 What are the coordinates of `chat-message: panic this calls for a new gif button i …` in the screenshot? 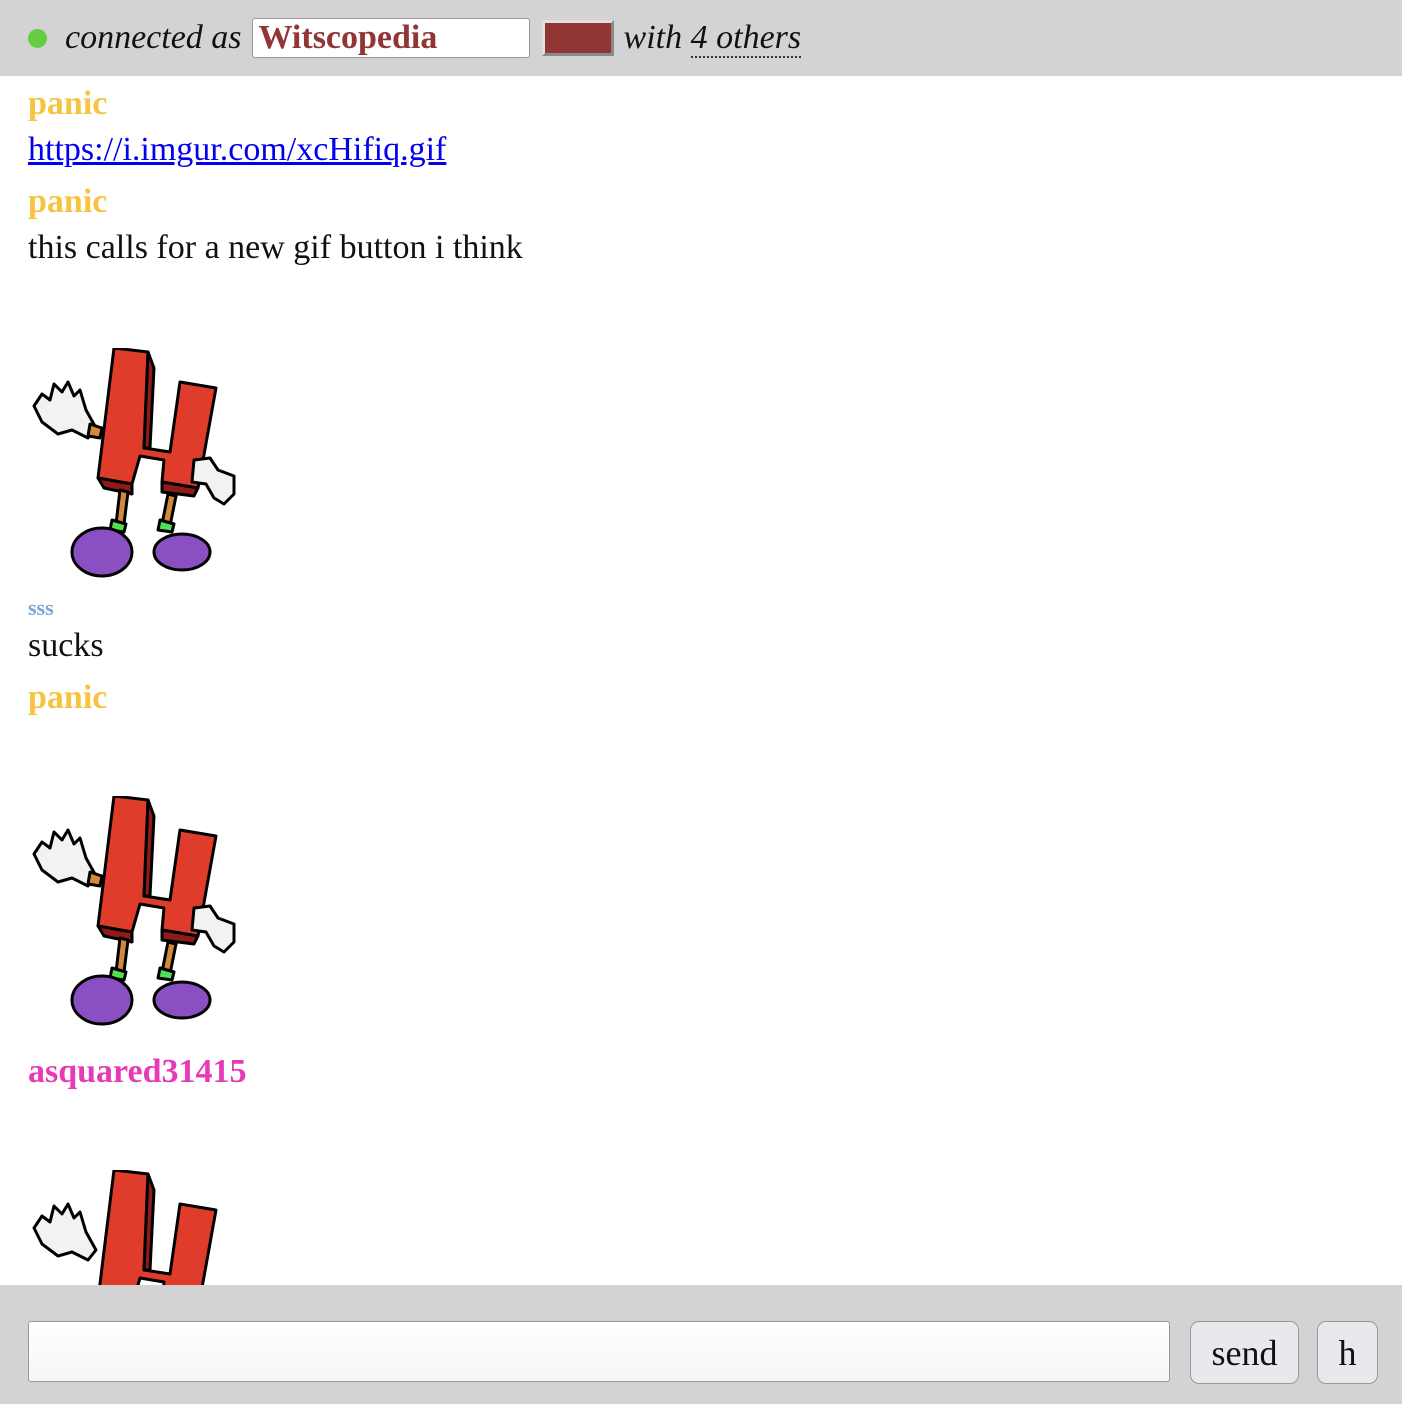 It's located at (701, 226).